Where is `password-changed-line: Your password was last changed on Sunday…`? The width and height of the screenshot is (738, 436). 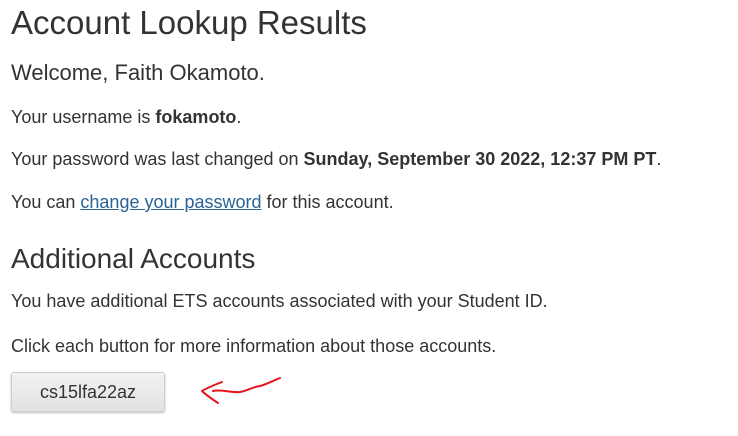
password-changed-line: Your password was last changed on Sunday… is located at coordinates (336, 159).